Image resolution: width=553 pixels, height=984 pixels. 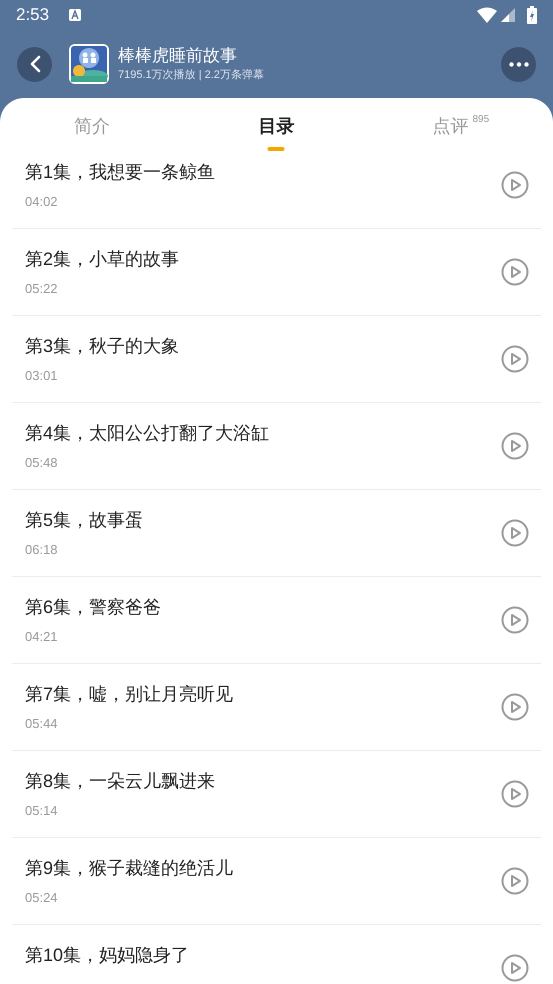 What do you see at coordinates (276, 126) in the screenshot?
I see `tab: 目录` at bounding box center [276, 126].